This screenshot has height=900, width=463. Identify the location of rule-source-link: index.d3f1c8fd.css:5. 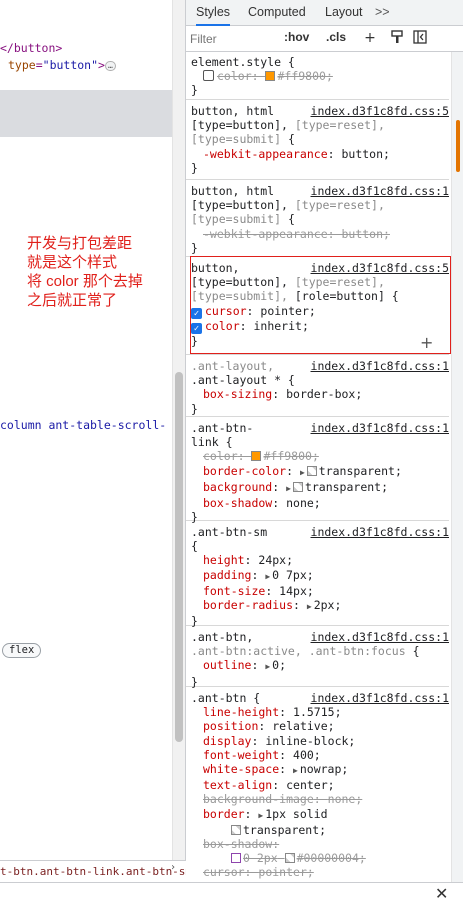
(380, 111).